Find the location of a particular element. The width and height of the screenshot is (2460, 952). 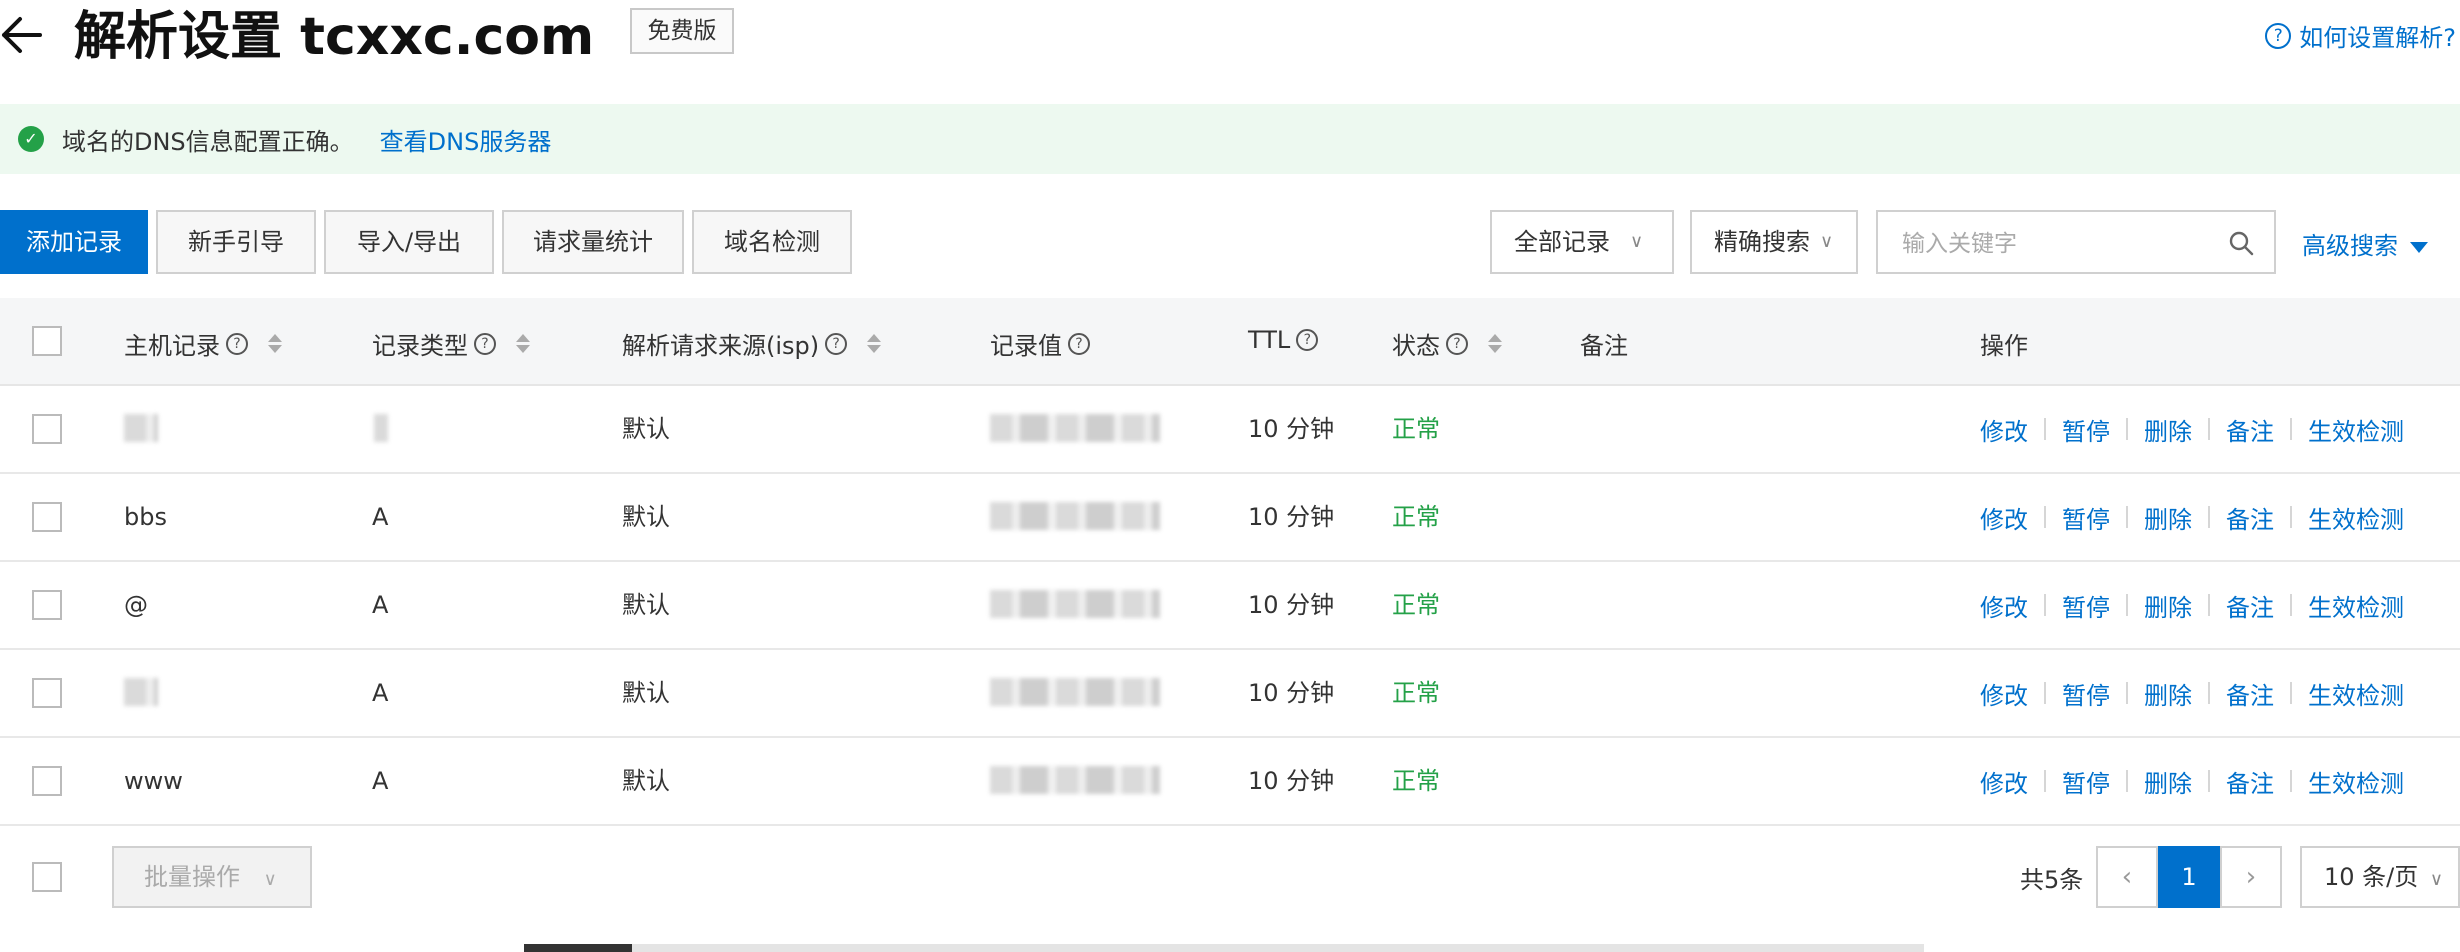

request-stats-button: 请求量统计 is located at coordinates (593, 242).